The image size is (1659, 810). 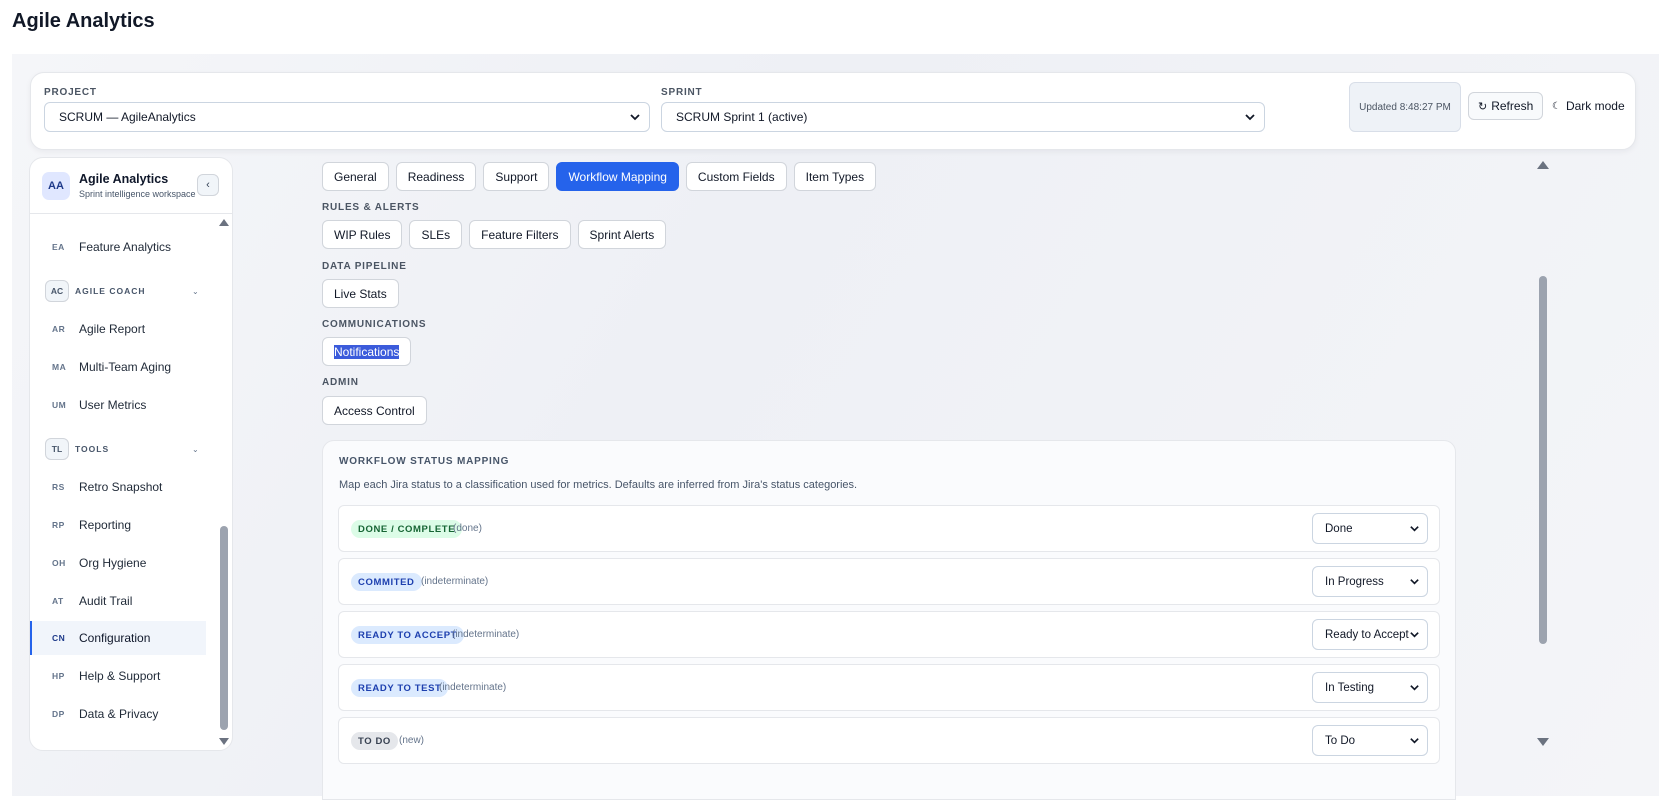 I want to click on classification-value: Done, so click(x=1339, y=528).